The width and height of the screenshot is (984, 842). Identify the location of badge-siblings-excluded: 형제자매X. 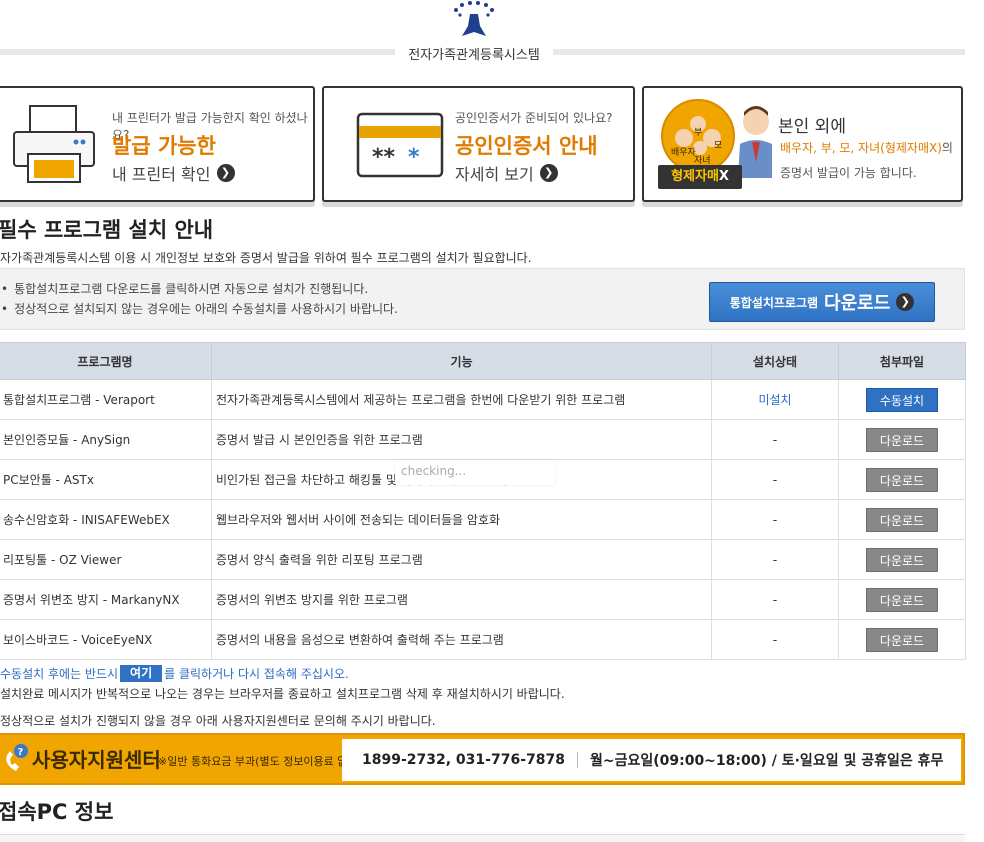
(700, 177).